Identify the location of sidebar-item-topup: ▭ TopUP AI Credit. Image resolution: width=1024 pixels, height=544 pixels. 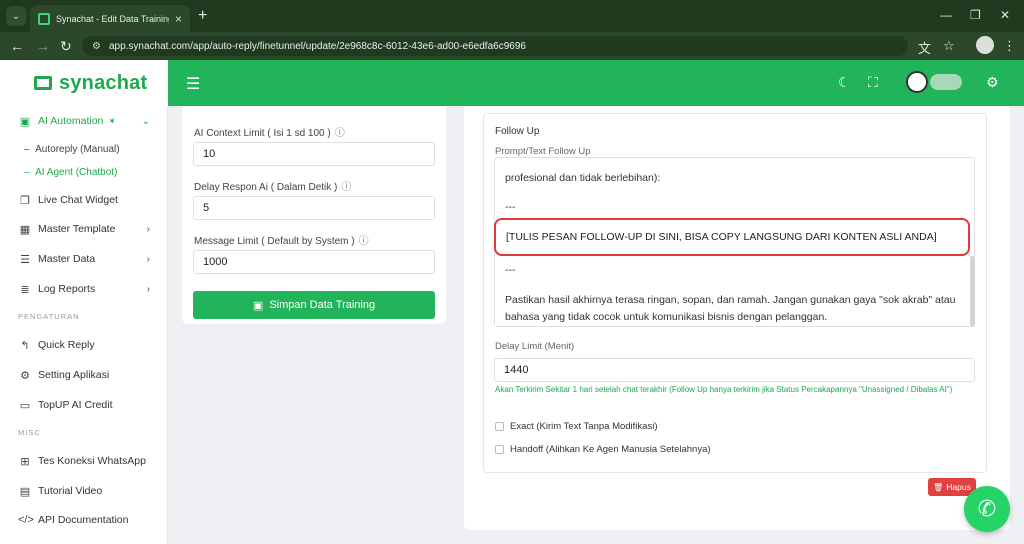
(84, 405).